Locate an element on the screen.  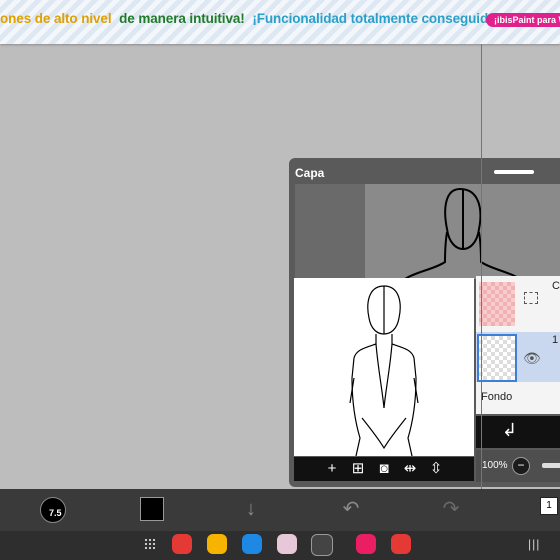
background-layer-label: Fondo is located at coordinates (496, 397).